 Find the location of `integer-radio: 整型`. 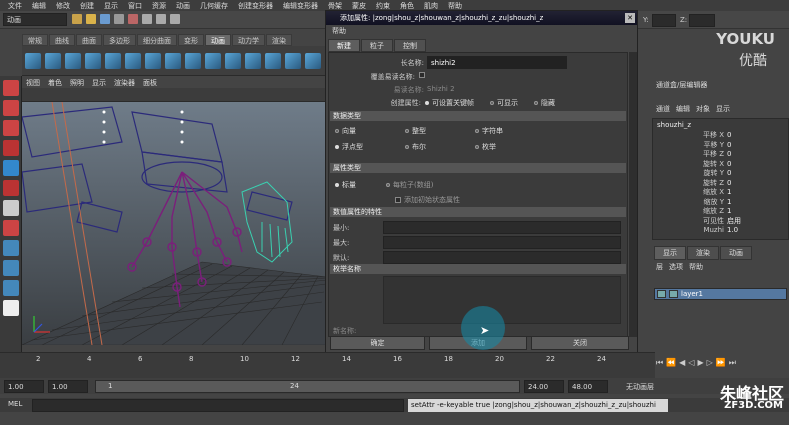

integer-radio: 整型 is located at coordinates (440, 131).